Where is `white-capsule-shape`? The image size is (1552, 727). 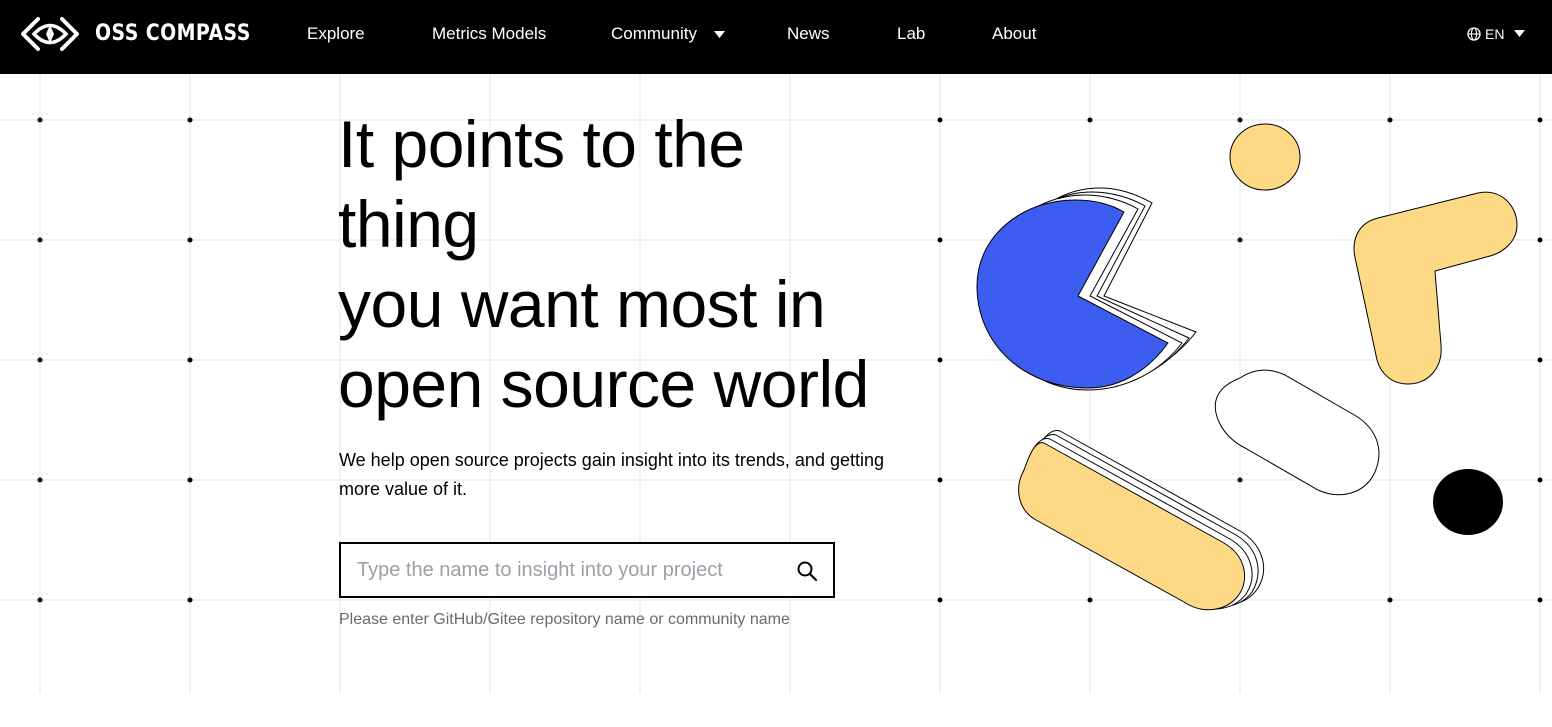
white-capsule-shape is located at coordinates (1297, 432).